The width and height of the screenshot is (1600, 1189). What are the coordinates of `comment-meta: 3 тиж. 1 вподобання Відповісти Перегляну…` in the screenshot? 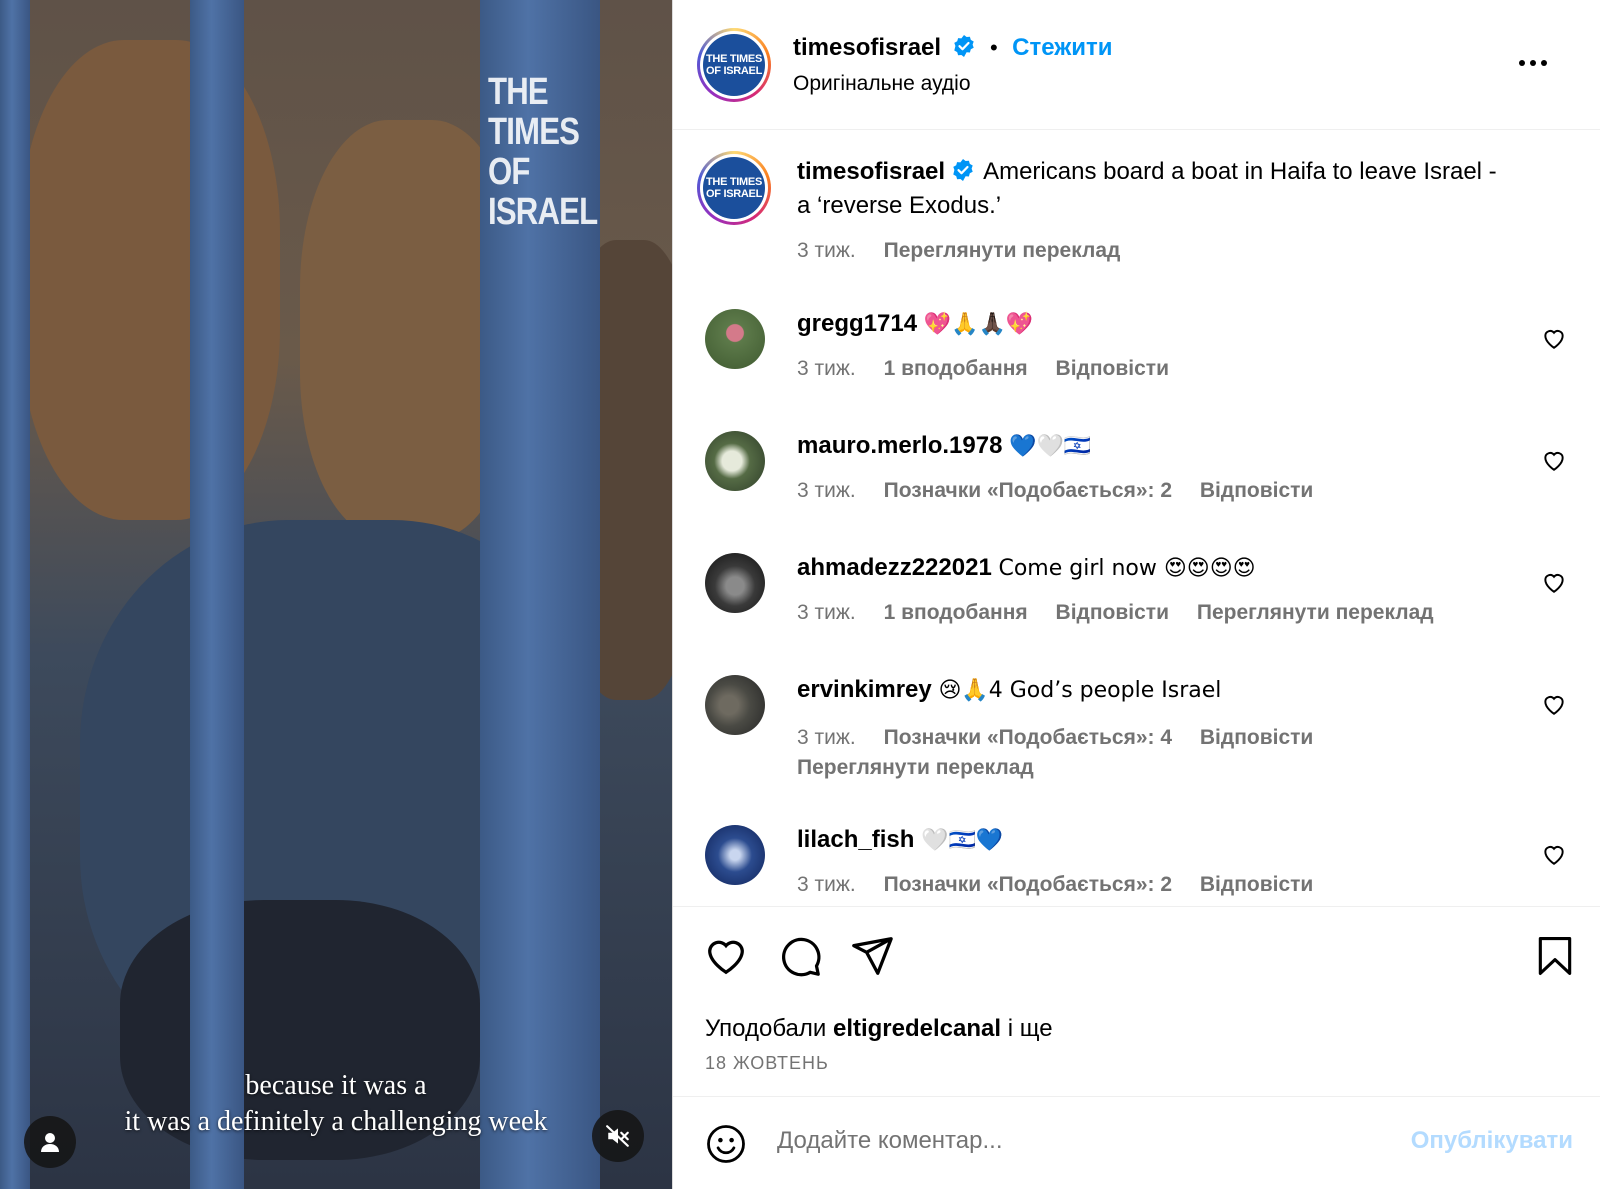 It's located at (1115, 613).